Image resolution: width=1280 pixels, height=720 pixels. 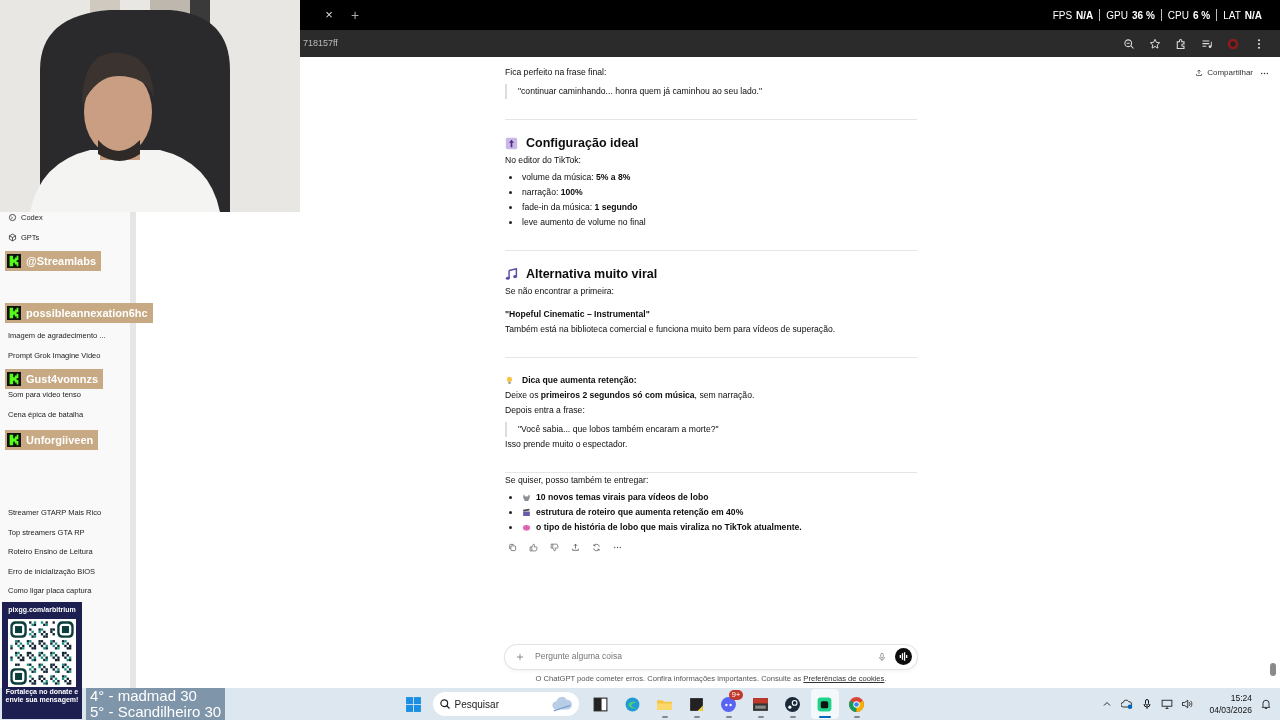 What do you see at coordinates (1181, 43) in the screenshot?
I see `extensions-icon` at bounding box center [1181, 43].